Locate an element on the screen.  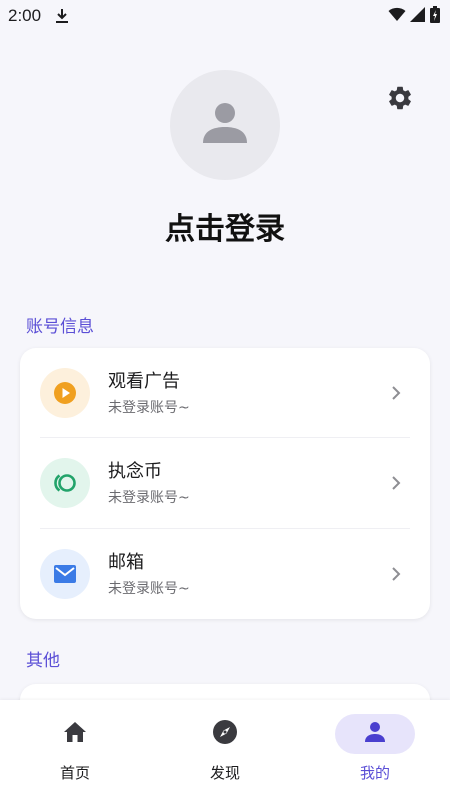
list-item-watch-ad: 观看广告 未登录账号~ is located at coordinates (225, 393).